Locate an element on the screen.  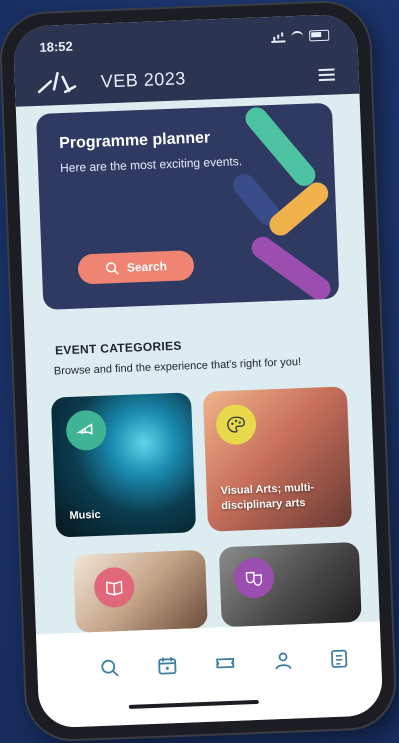
calendar-icon is located at coordinates (167, 665).